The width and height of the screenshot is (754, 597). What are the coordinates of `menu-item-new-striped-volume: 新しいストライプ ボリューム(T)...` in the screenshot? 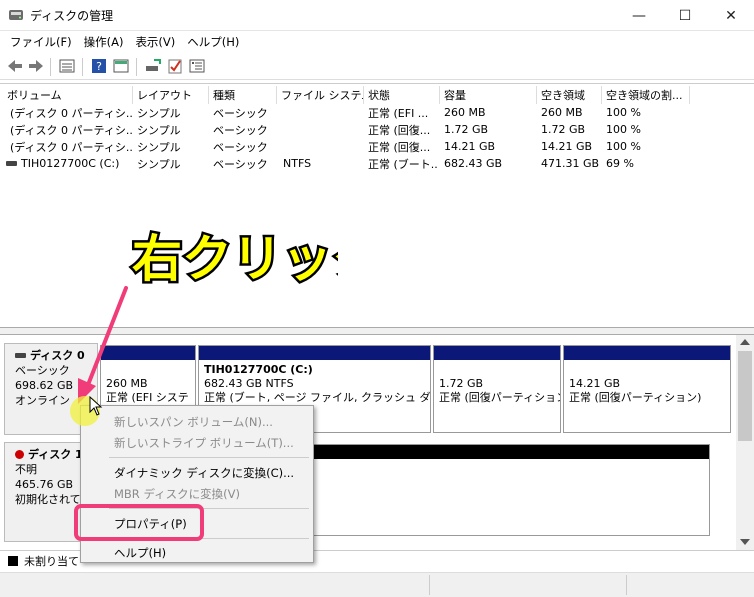 It's located at (204, 443).